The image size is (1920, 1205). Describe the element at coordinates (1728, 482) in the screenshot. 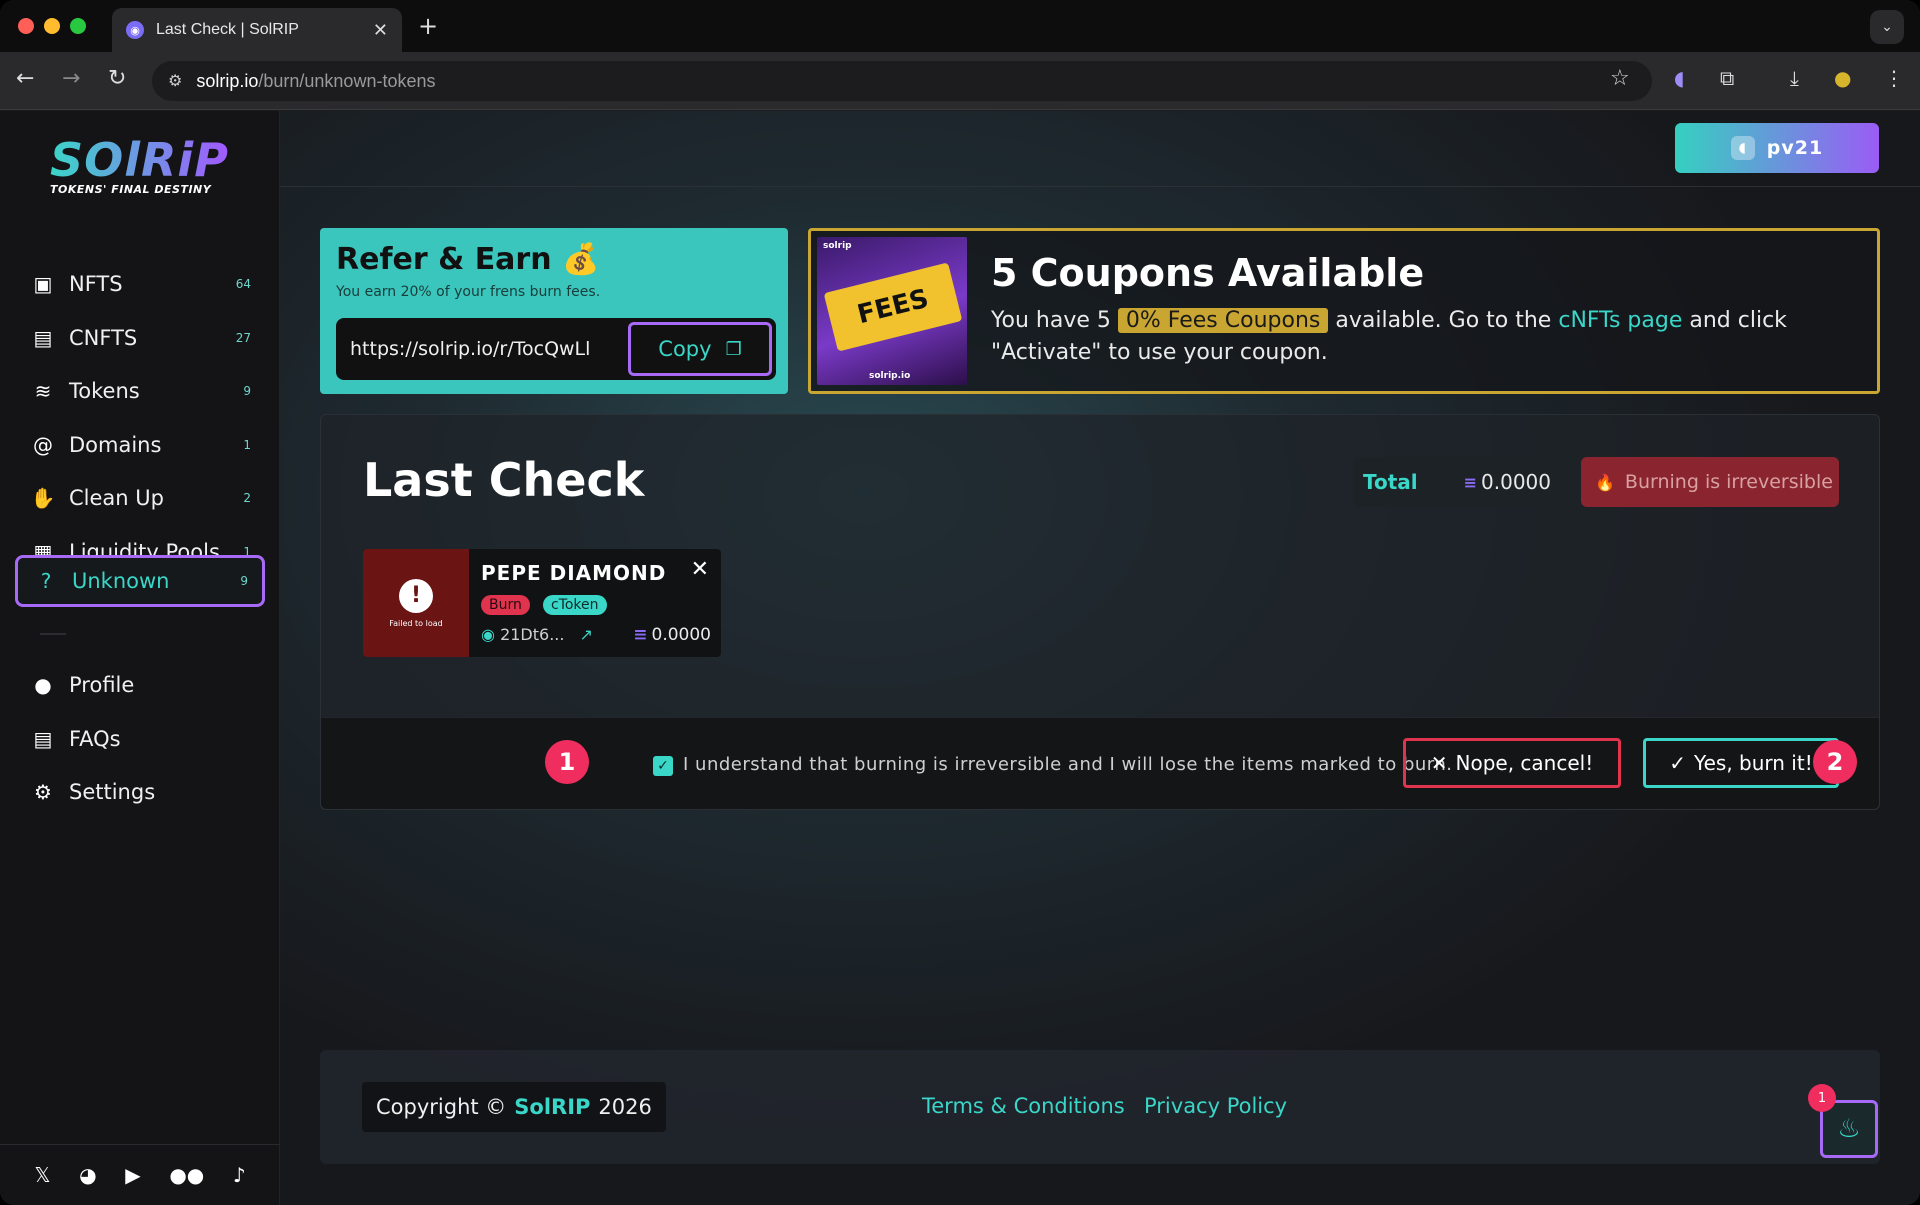

I see `warning-text: Burning is irreversible` at that location.